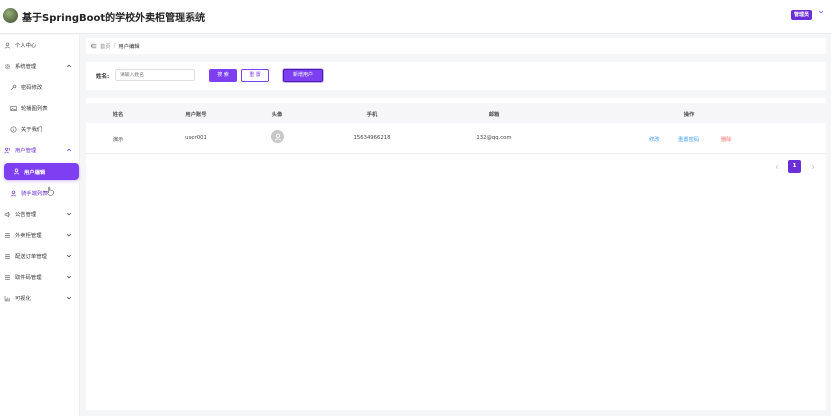  What do you see at coordinates (32, 88) in the screenshot?
I see `sidebar-item-label: 密码修改` at bounding box center [32, 88].